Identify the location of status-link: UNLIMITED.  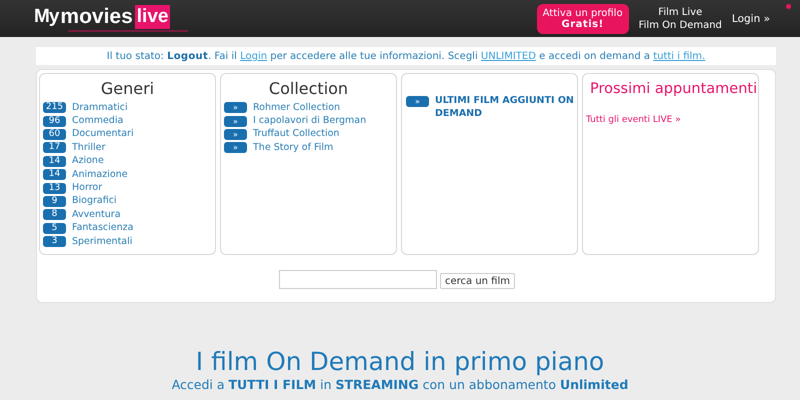
(508, 56).